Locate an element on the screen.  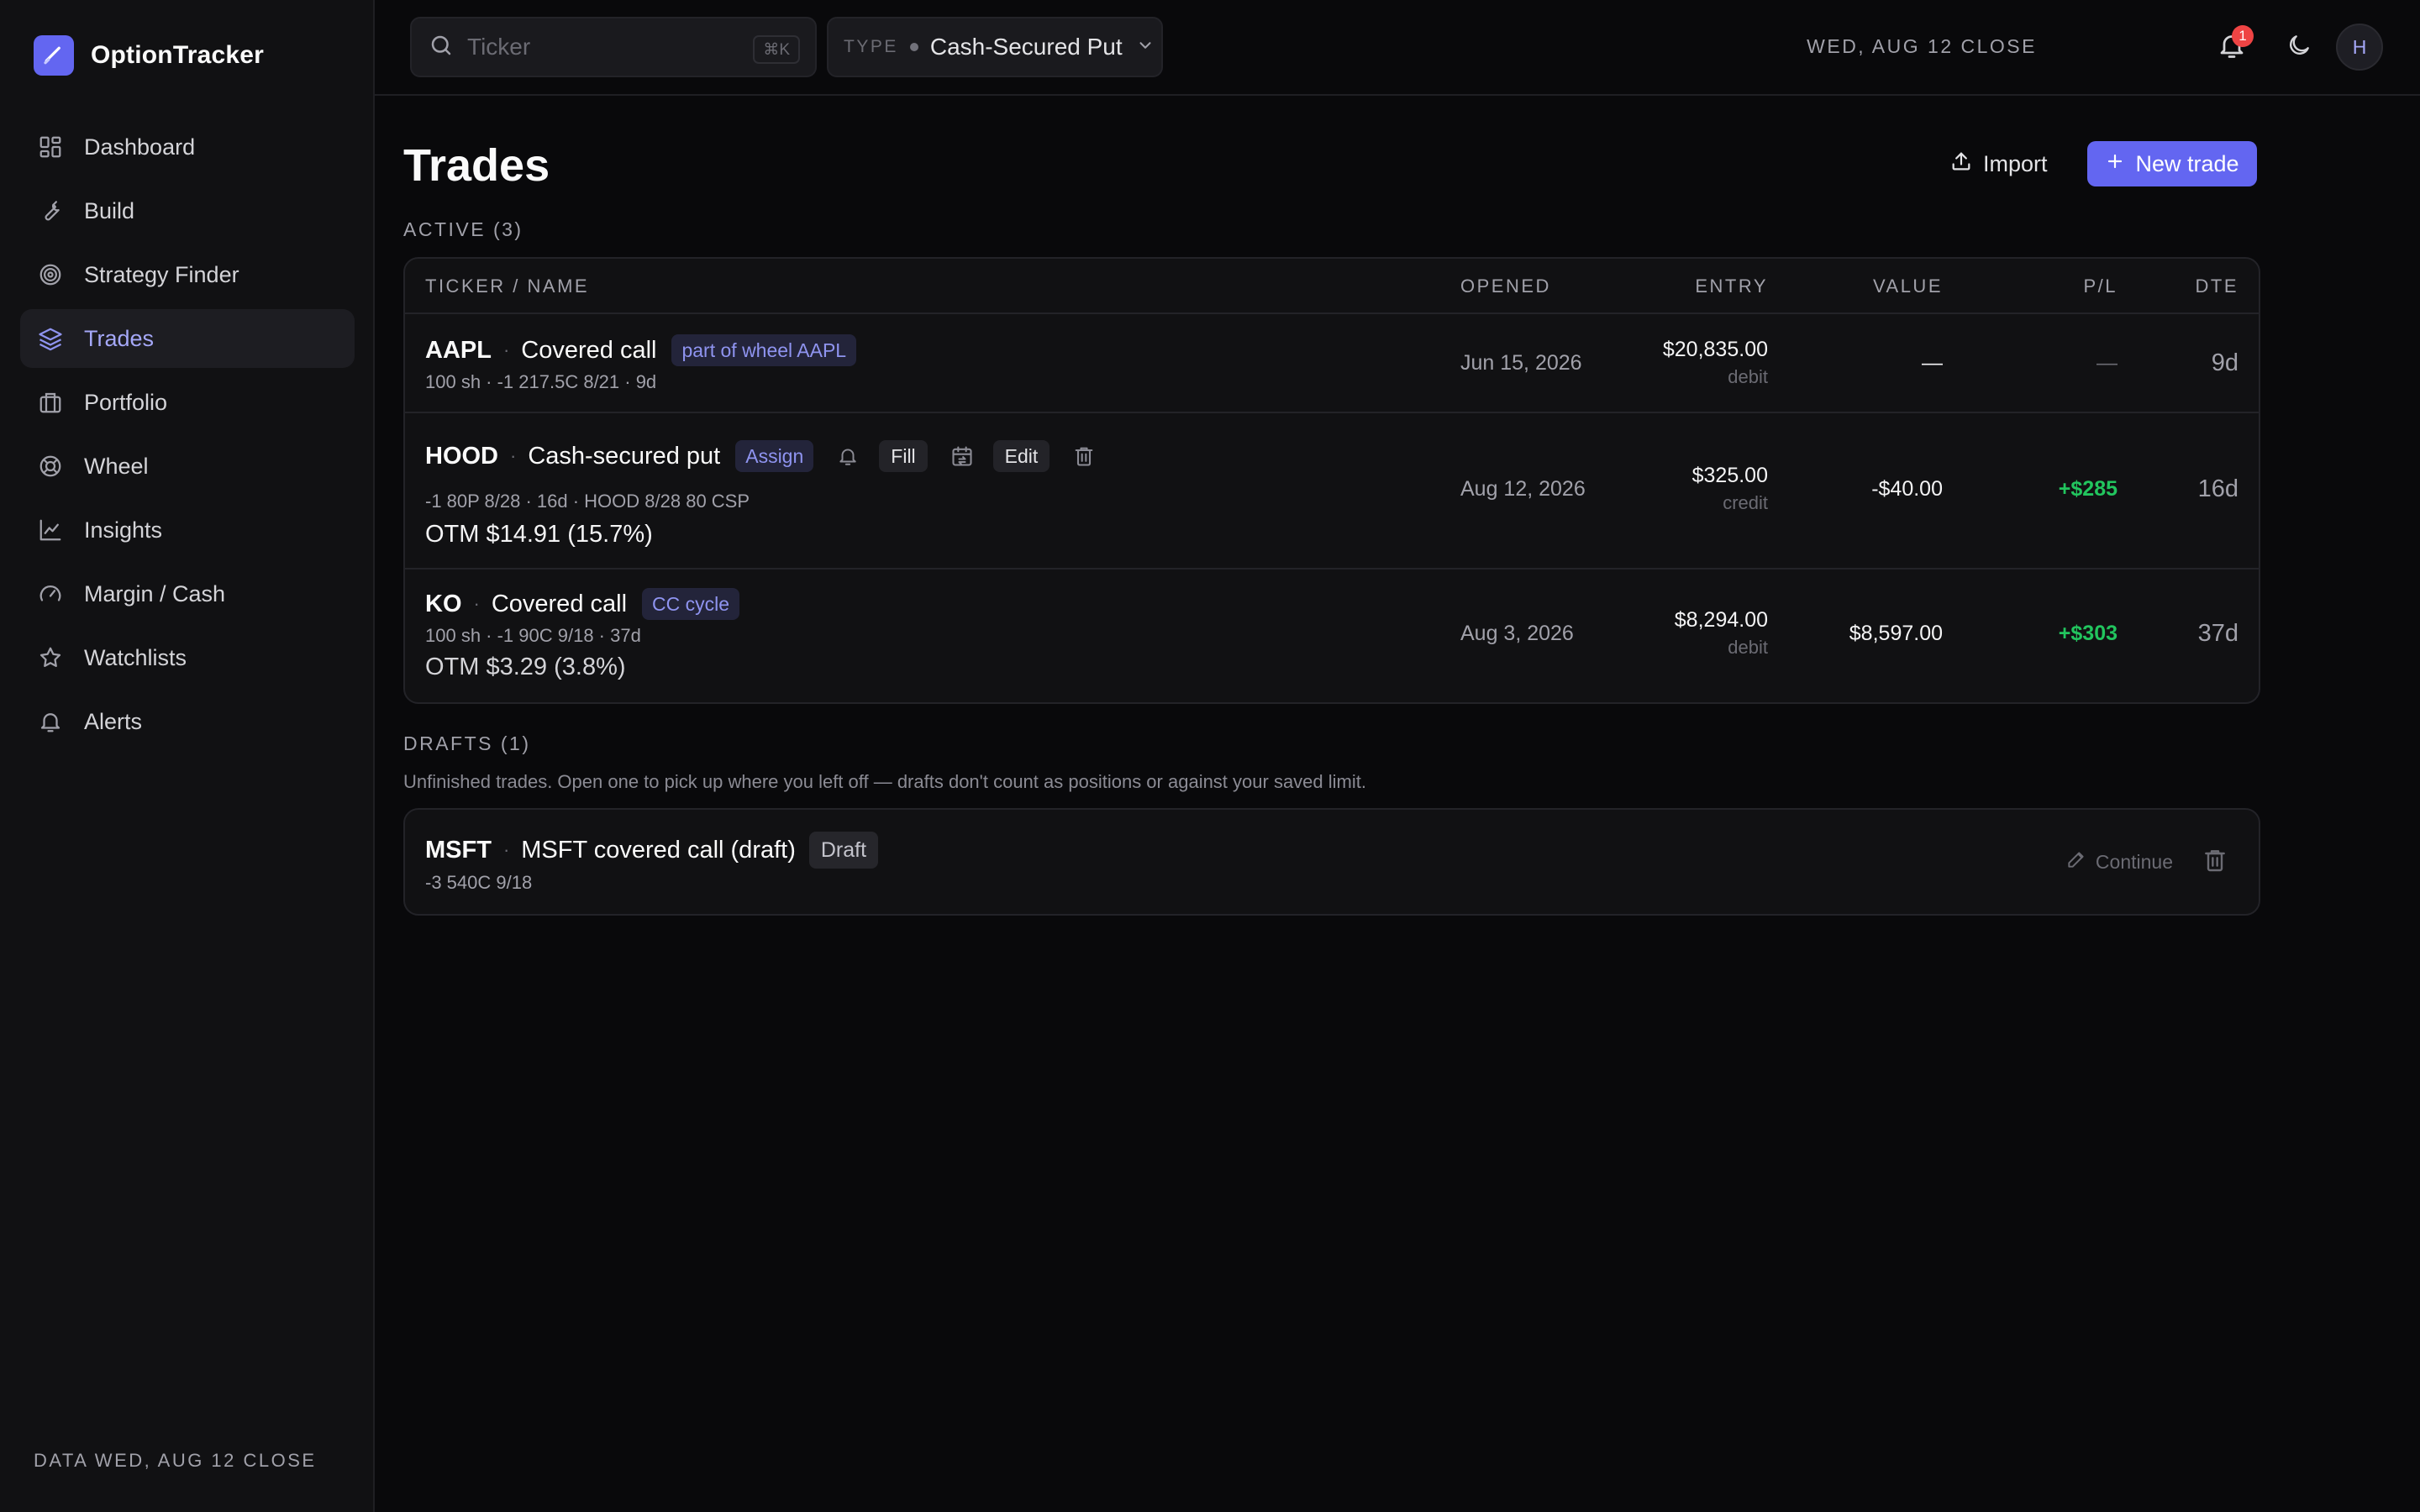
column-header-pl: P/L is located at coordinates (2100, 286).